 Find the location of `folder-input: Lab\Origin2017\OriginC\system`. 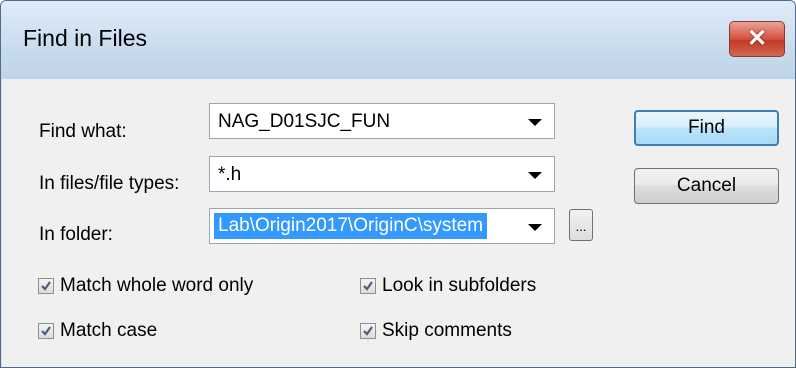

folder-input: Lab\Origin2017\OriginC\system is located at coordinates (351, 226).